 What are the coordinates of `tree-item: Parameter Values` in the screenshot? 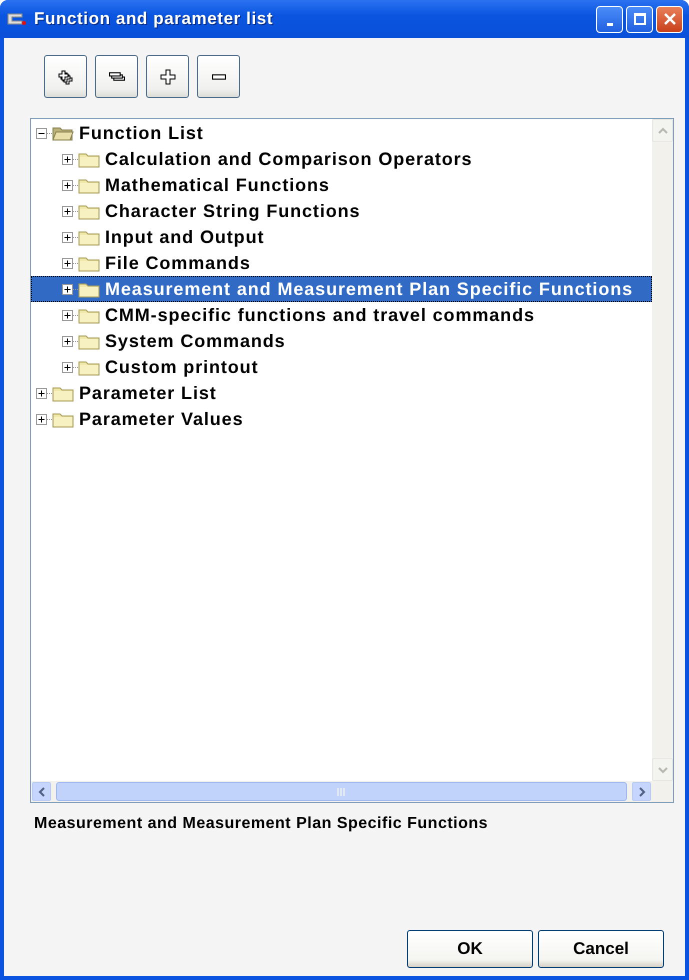 It's located at (341, 419).